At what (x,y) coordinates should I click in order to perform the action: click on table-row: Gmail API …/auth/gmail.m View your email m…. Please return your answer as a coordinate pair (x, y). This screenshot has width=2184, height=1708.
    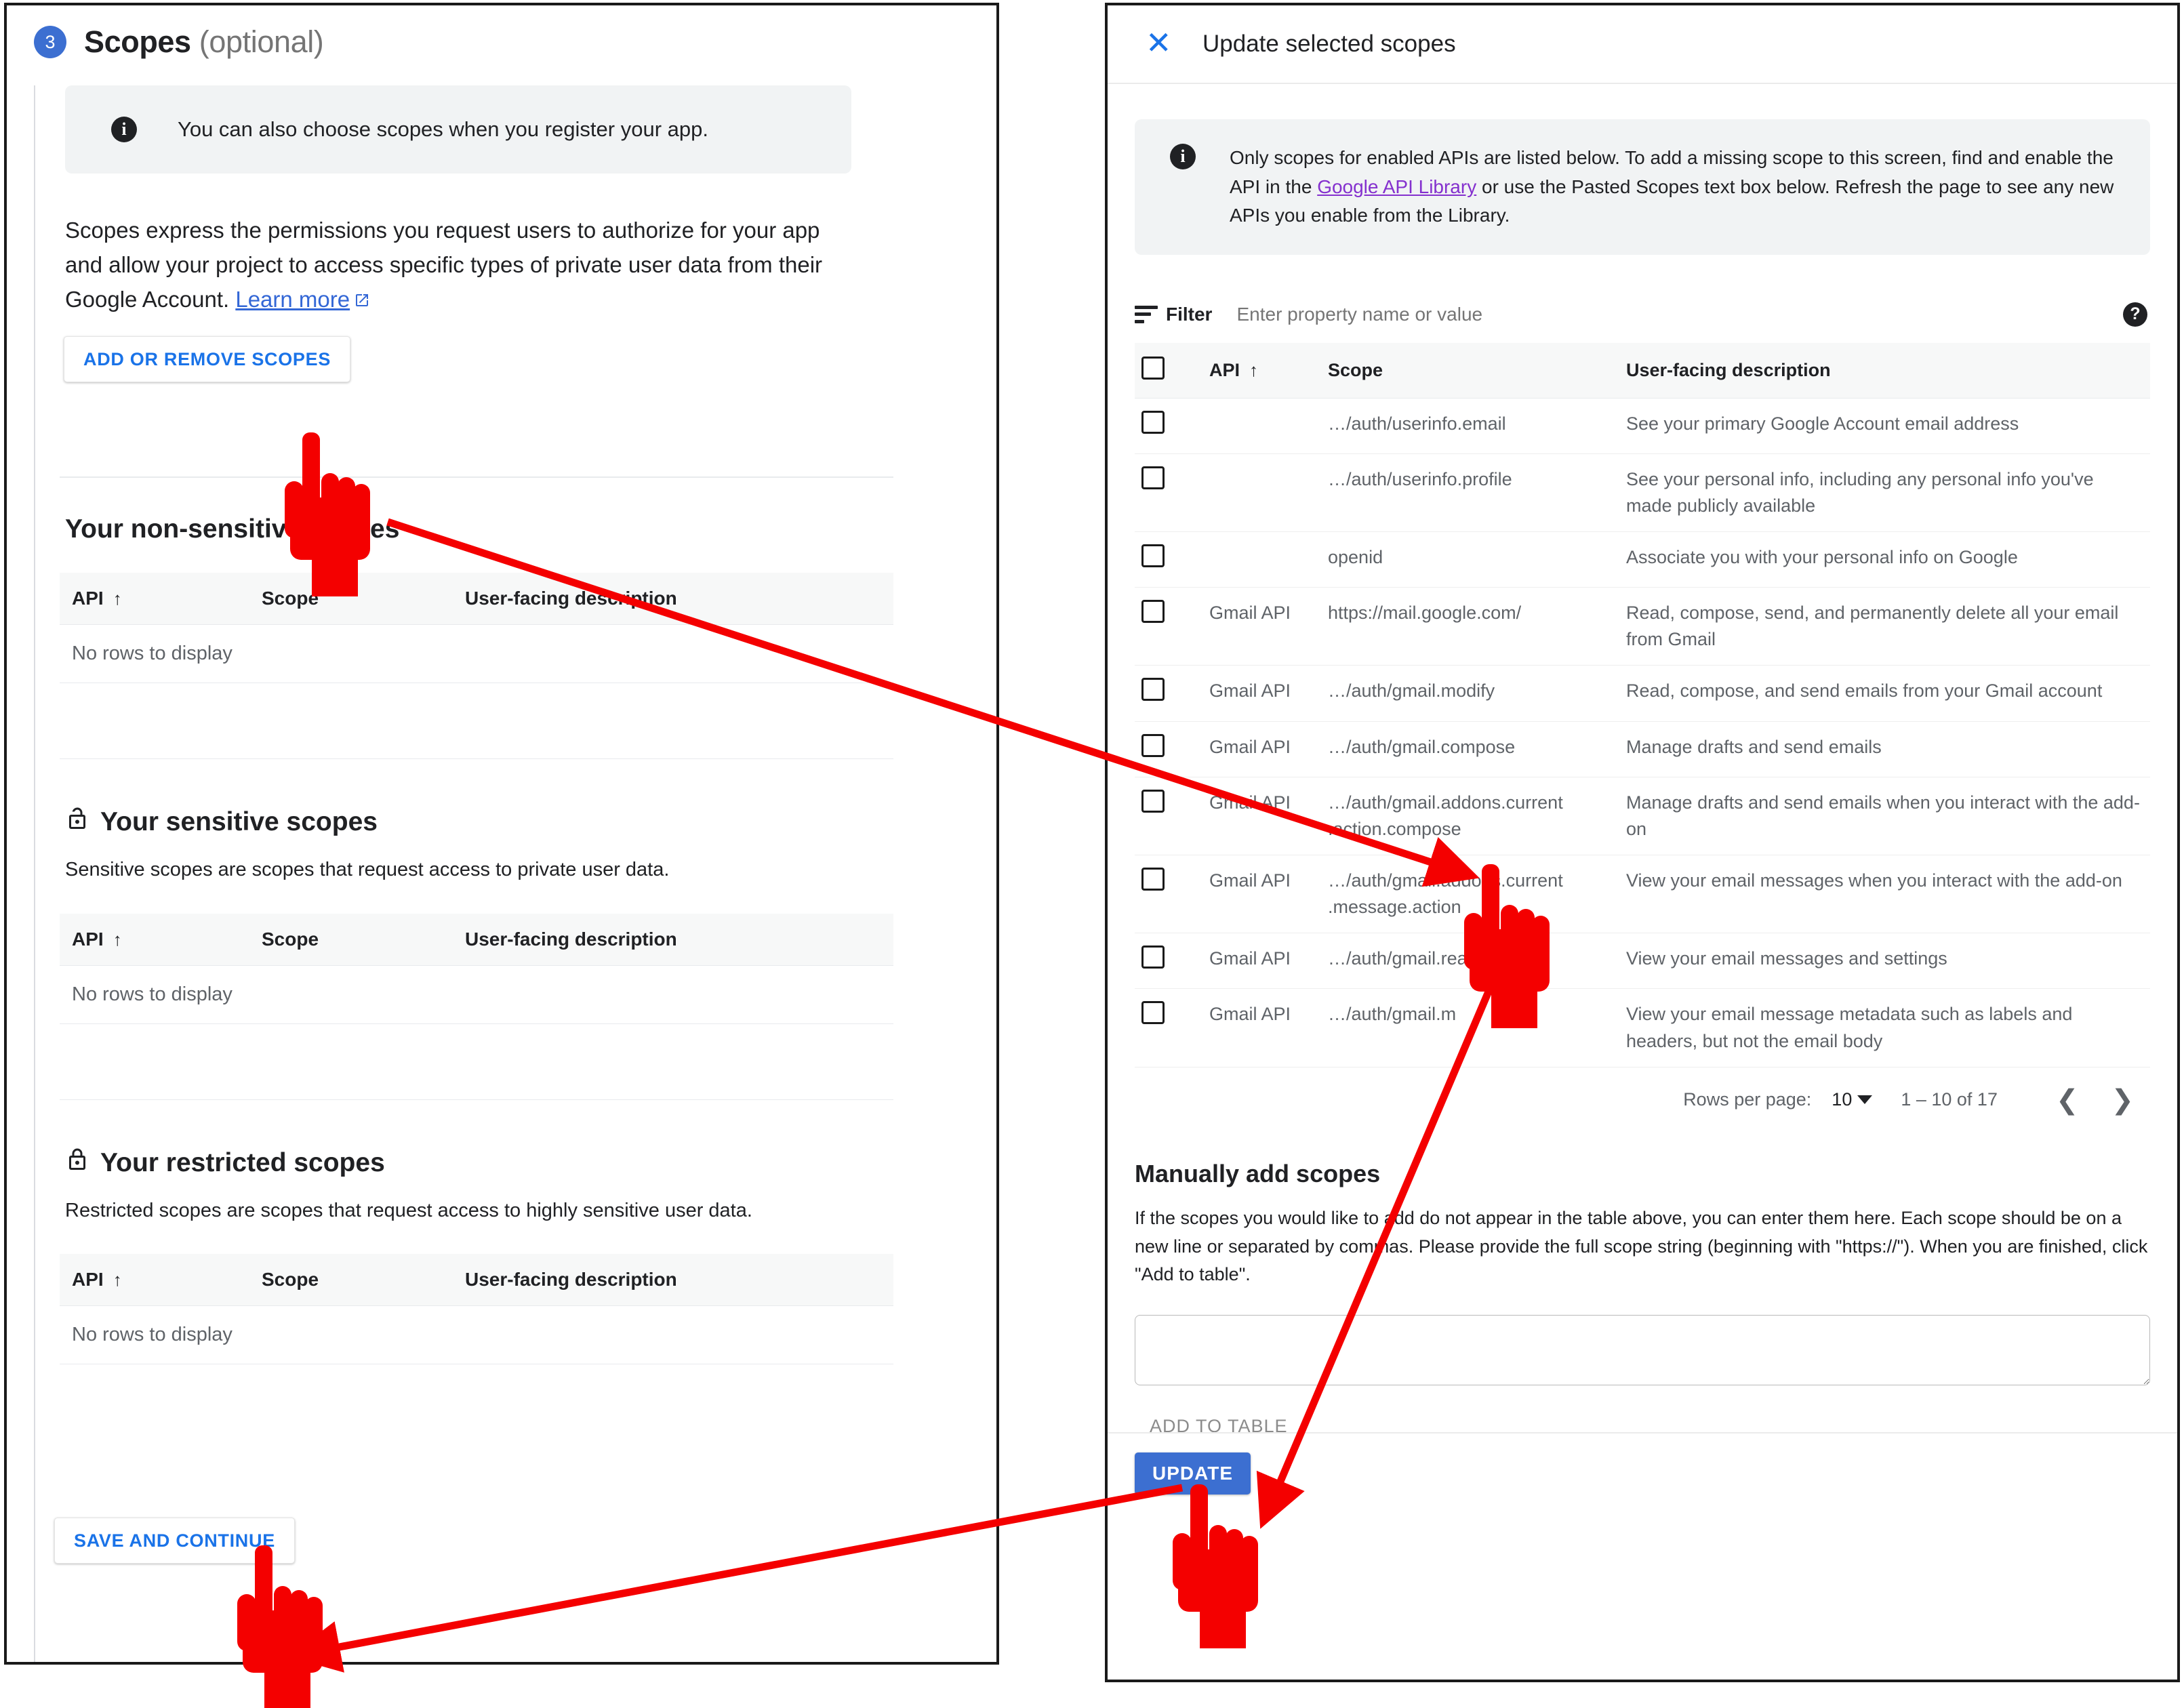
    Looking at the image, I should click on (1642, 1028).